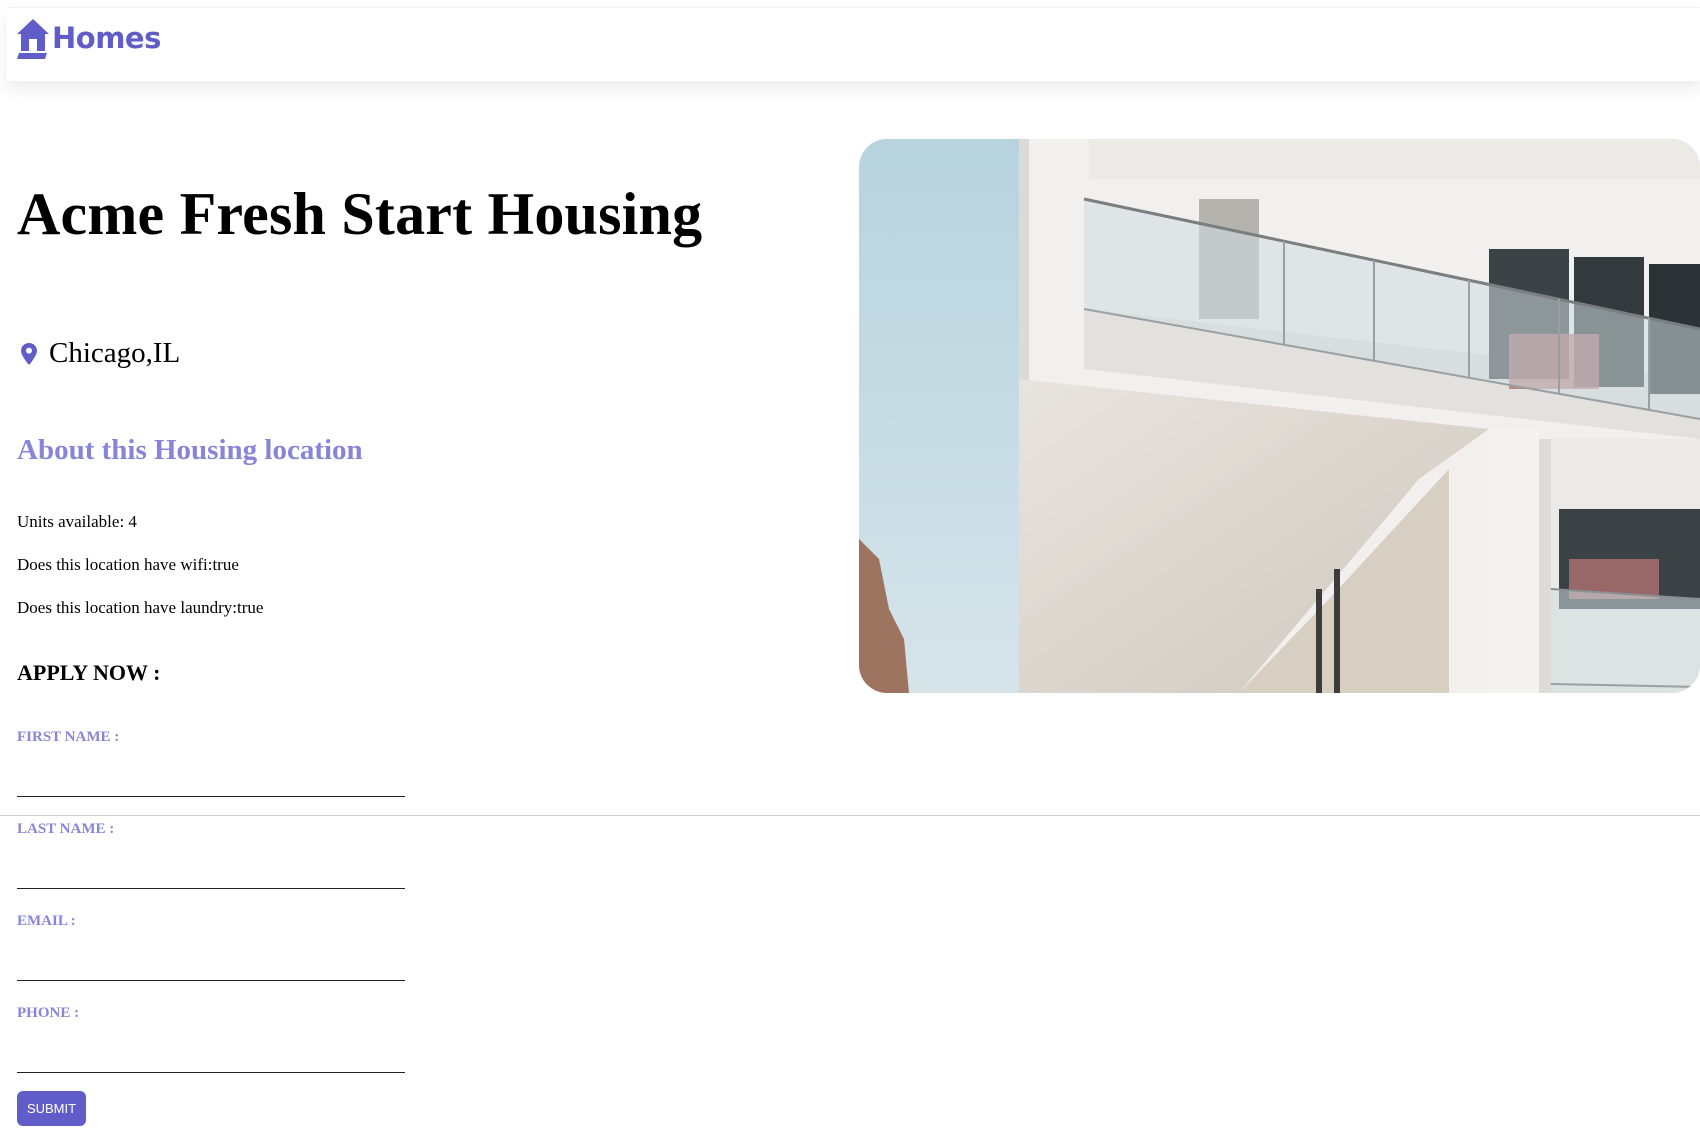  Describe the element at coordinates (29, 353) in the screenshot. I see `map-pin-icon` at that location.